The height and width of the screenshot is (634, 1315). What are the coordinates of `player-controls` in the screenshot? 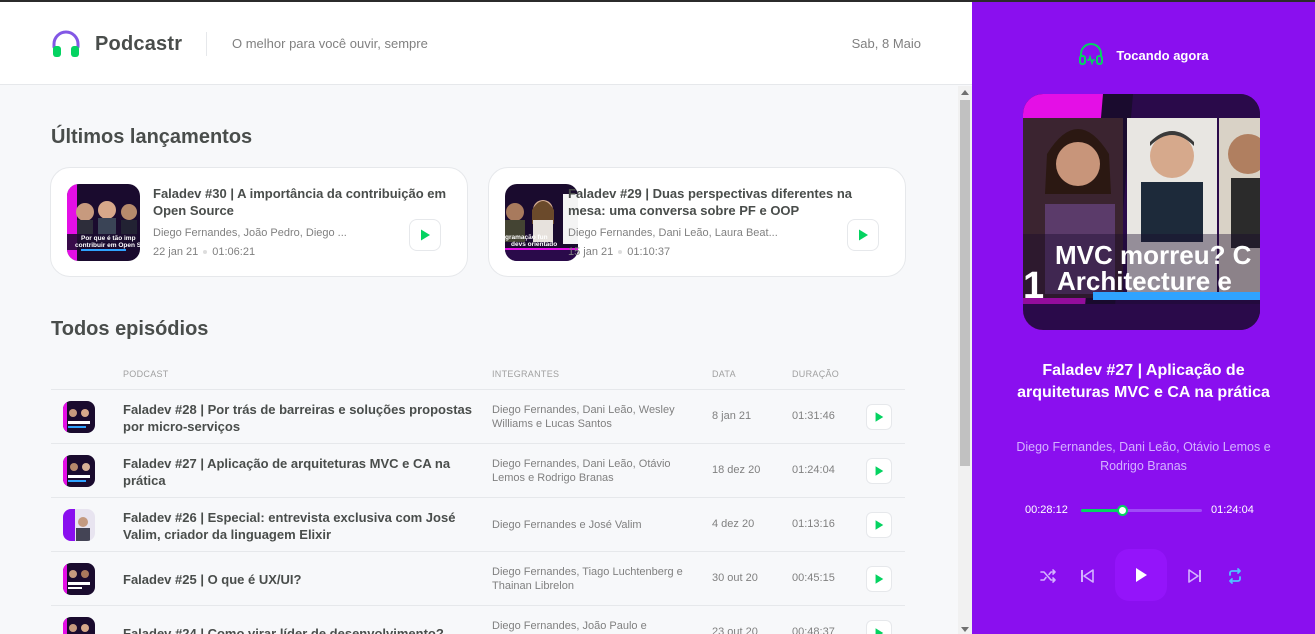 It's located at (1143, 575).